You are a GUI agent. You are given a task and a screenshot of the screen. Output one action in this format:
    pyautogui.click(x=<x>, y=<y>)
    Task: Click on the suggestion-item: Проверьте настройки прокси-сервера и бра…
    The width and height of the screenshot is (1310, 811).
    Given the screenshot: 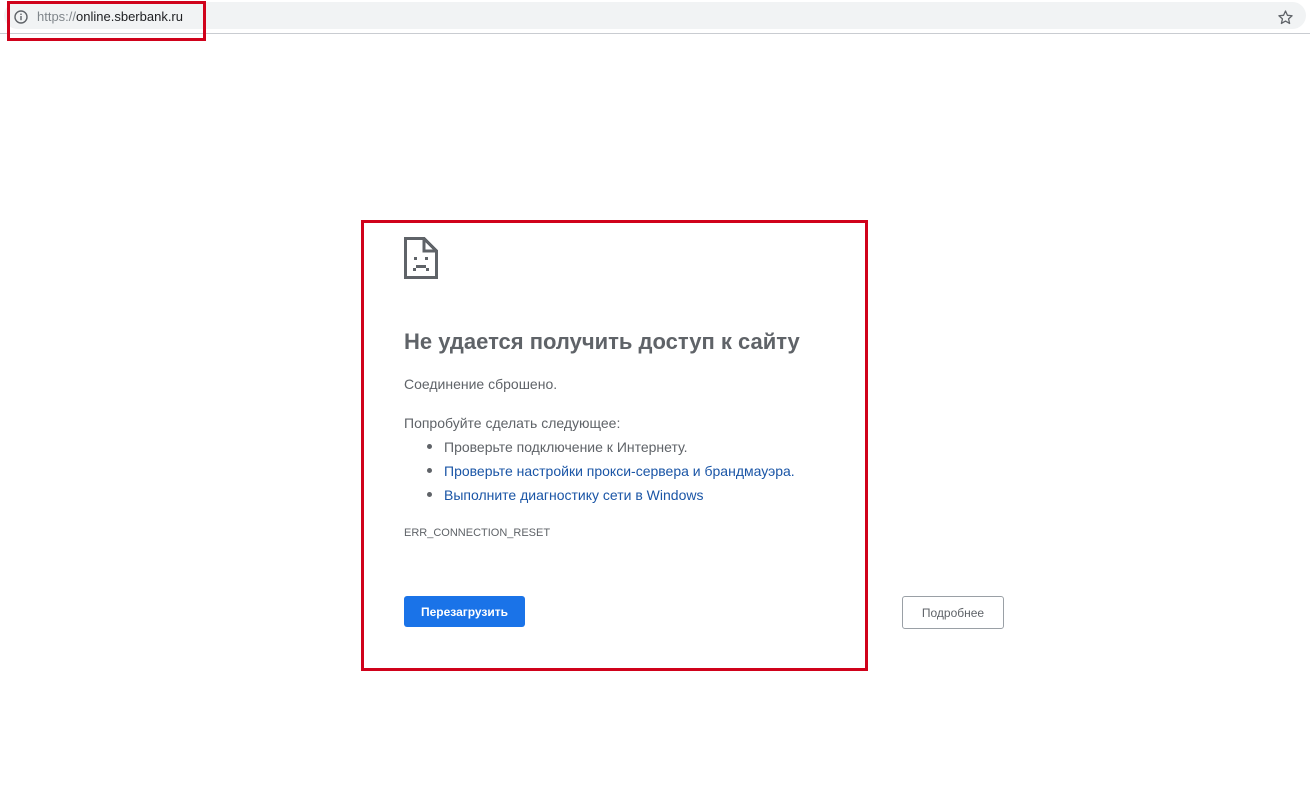 What is the action you would take?
    pyautogui.click(x=599, y=473)
    